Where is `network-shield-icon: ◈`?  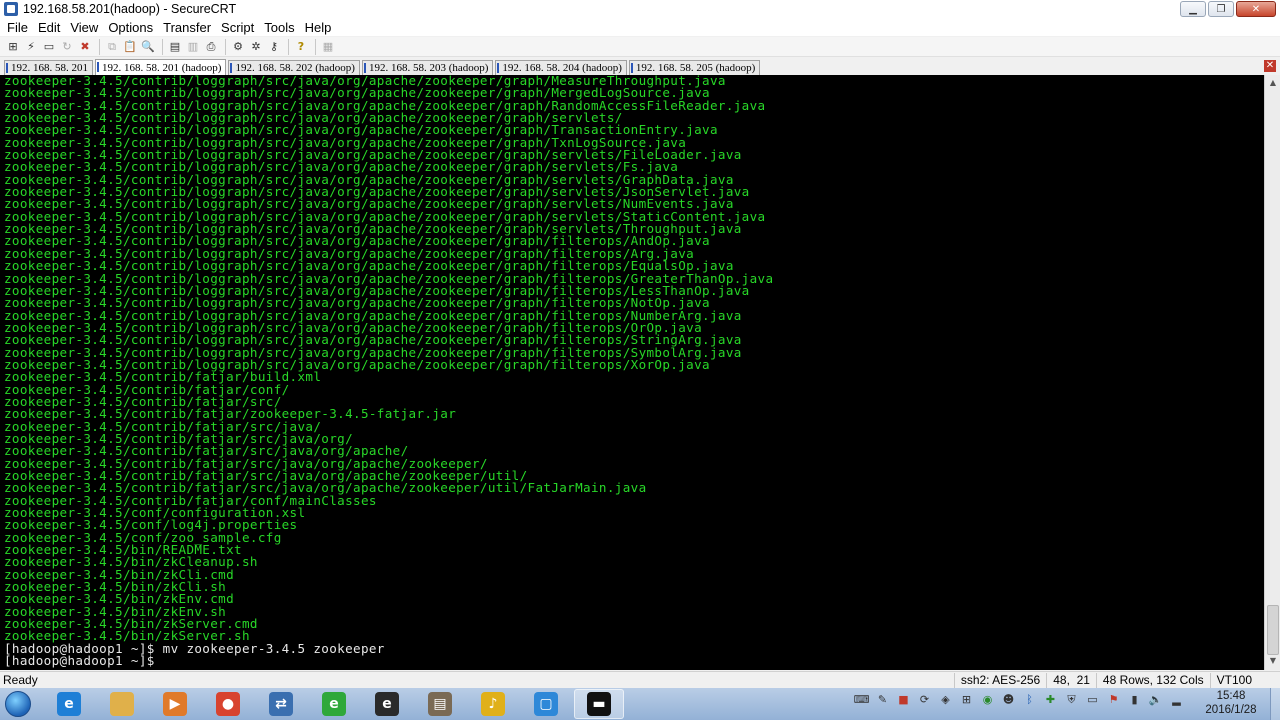
network-shield-icon: ◈ is located at coordinates (945, 699).